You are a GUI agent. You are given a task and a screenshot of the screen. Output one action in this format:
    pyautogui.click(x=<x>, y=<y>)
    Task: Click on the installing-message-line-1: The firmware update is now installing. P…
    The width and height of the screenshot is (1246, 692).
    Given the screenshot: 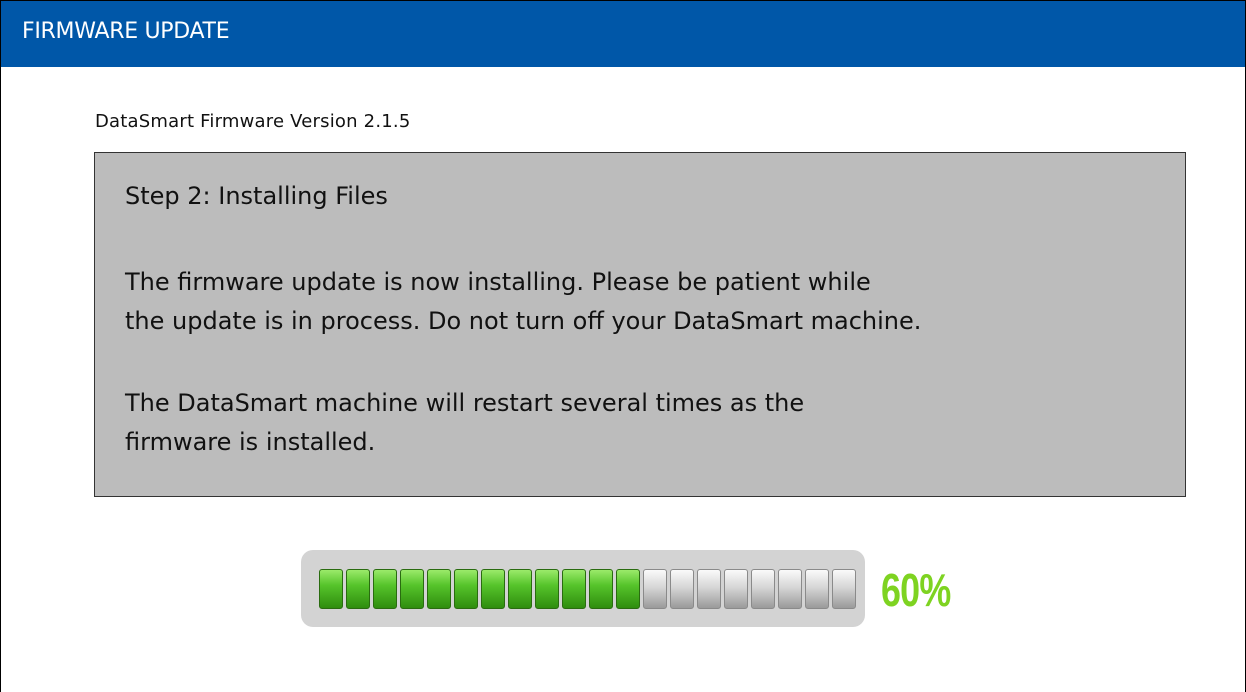 What is the action you would take?
    pyautogui.click(x=498, y=282)
    